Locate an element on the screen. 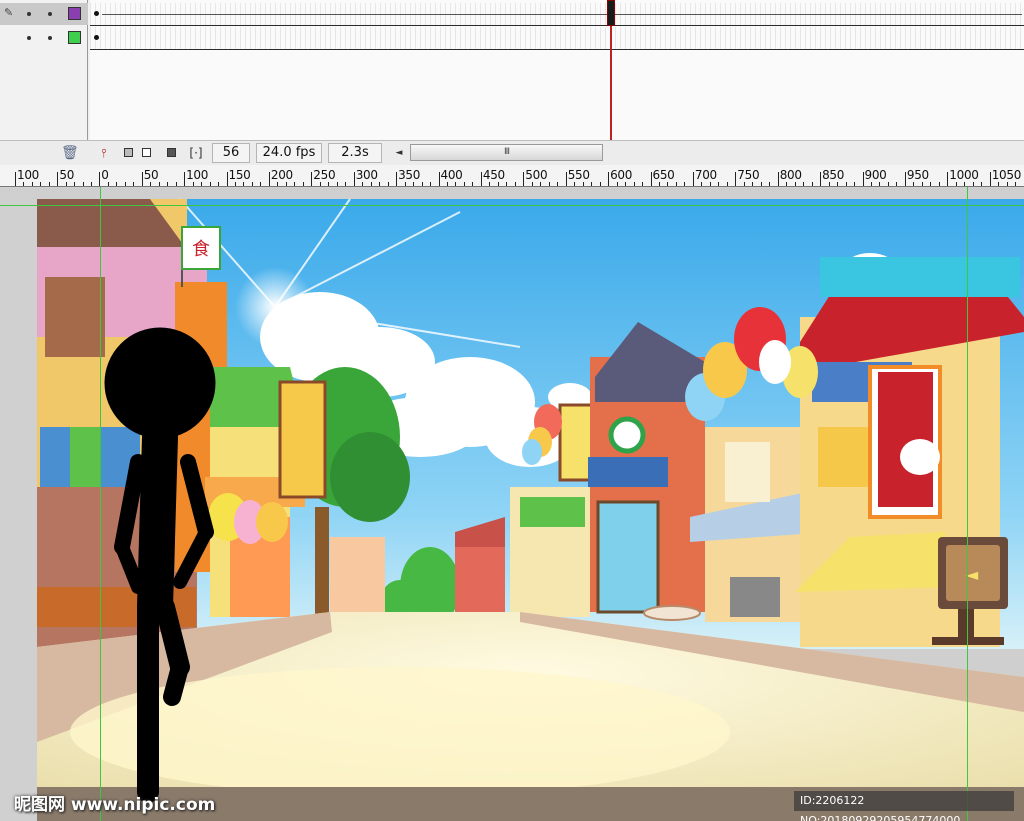 The width and height of the screenshot is (1024, 821). edit-multiple-frames-icon is located at coordinates (171, 153).